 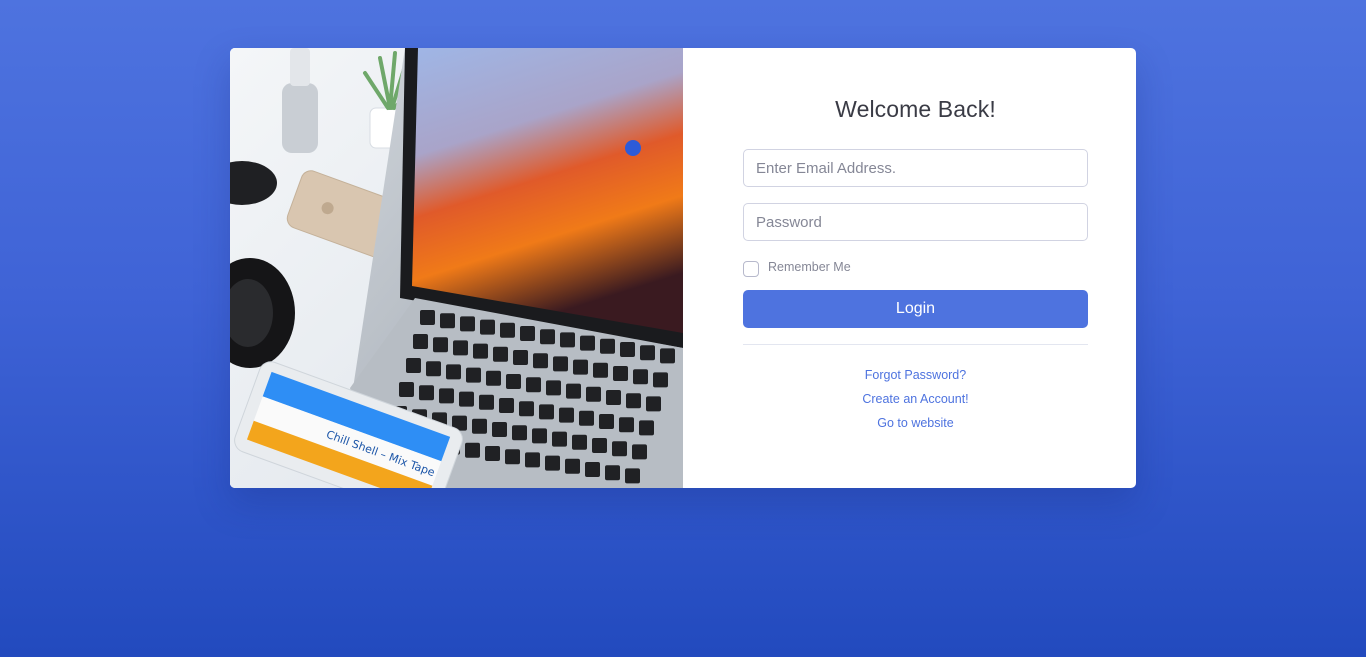 I want to click on password-field, so click(x=915, y=222).